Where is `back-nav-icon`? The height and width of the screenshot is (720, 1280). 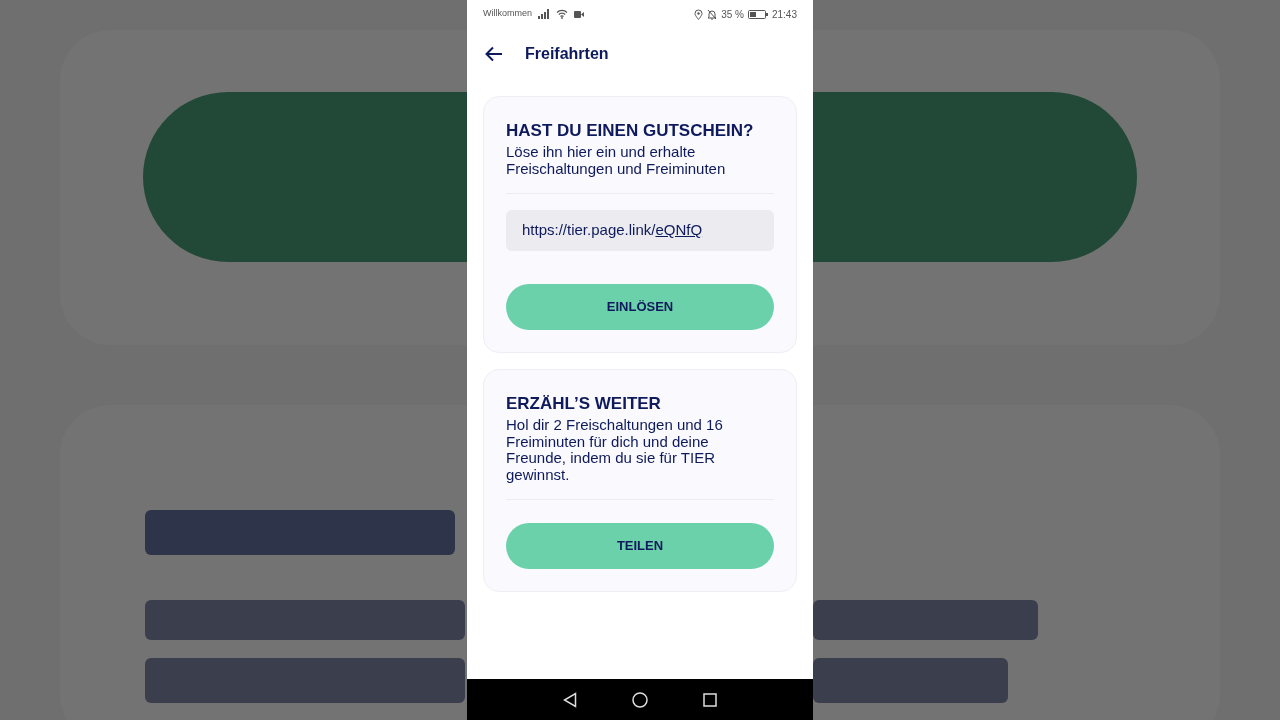
back-nav-icon is located at coordinates (570, 699).